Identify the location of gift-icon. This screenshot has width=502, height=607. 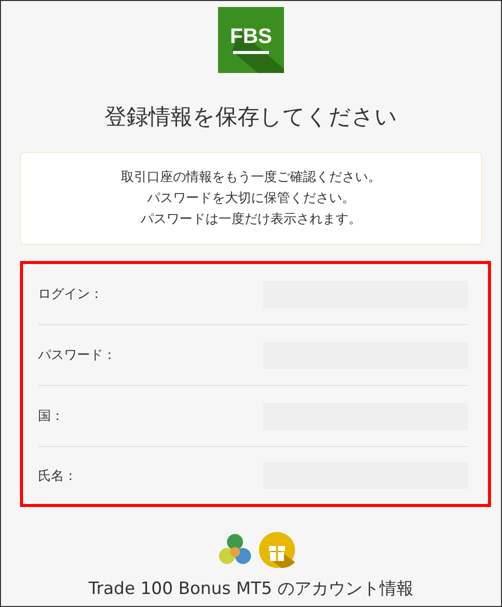
(277, 550).